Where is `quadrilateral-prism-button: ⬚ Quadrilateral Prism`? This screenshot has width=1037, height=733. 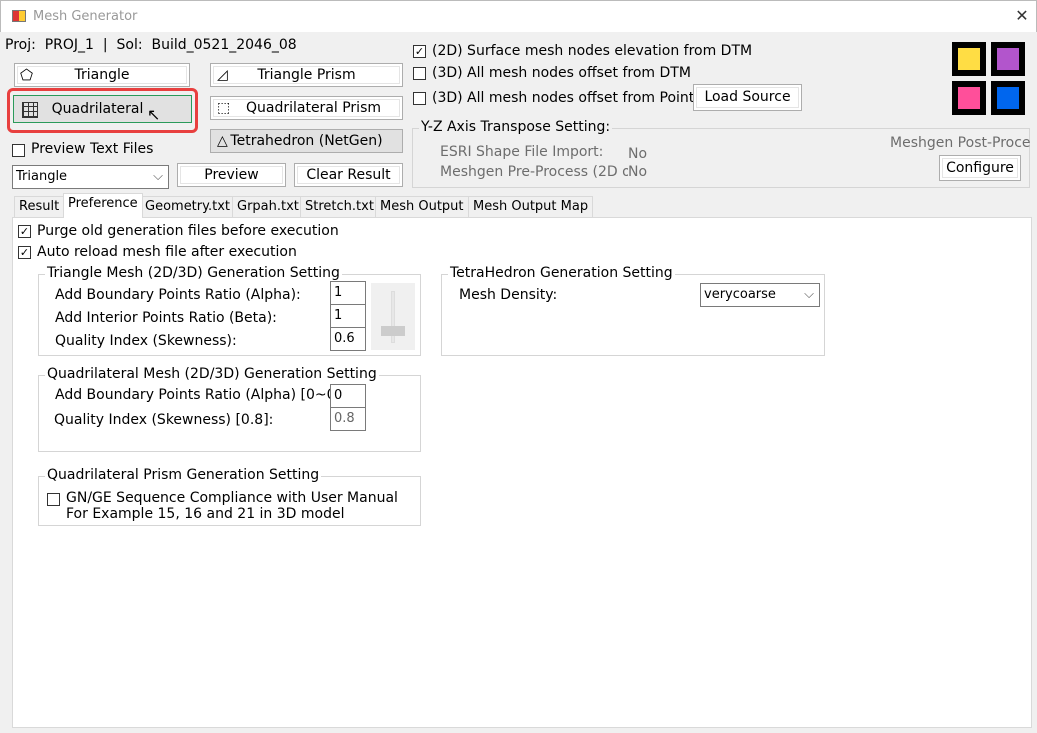
quadrilateral-prism-button: ⬚ Quadrilateral Prism is located at coordinates (306, 108).